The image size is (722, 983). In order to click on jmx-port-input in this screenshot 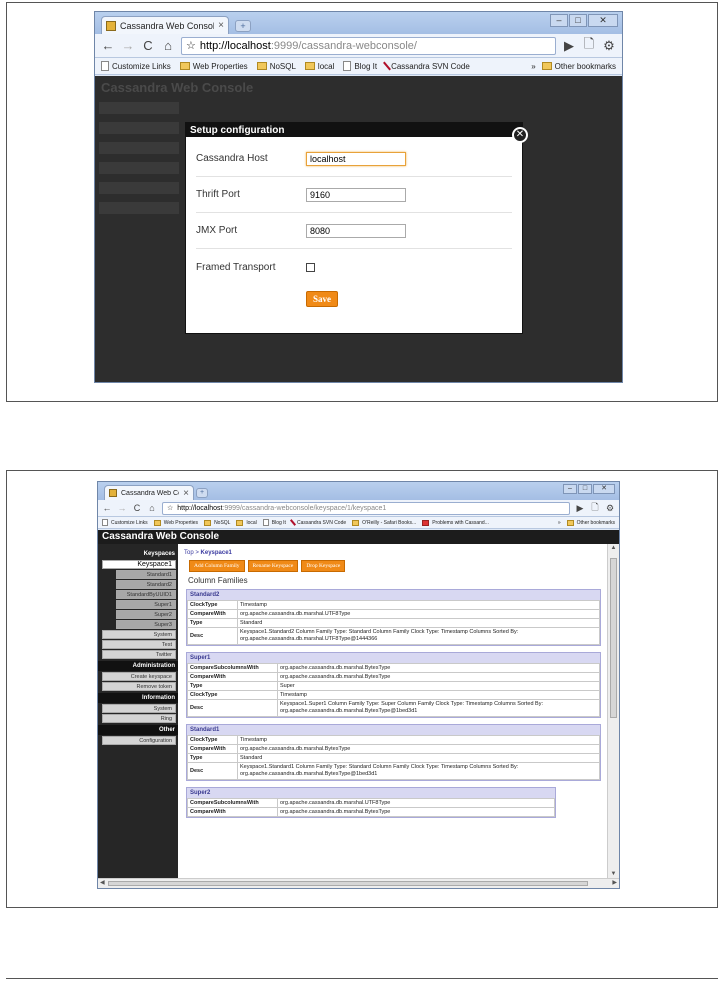, I will do `click(356, 230)`.